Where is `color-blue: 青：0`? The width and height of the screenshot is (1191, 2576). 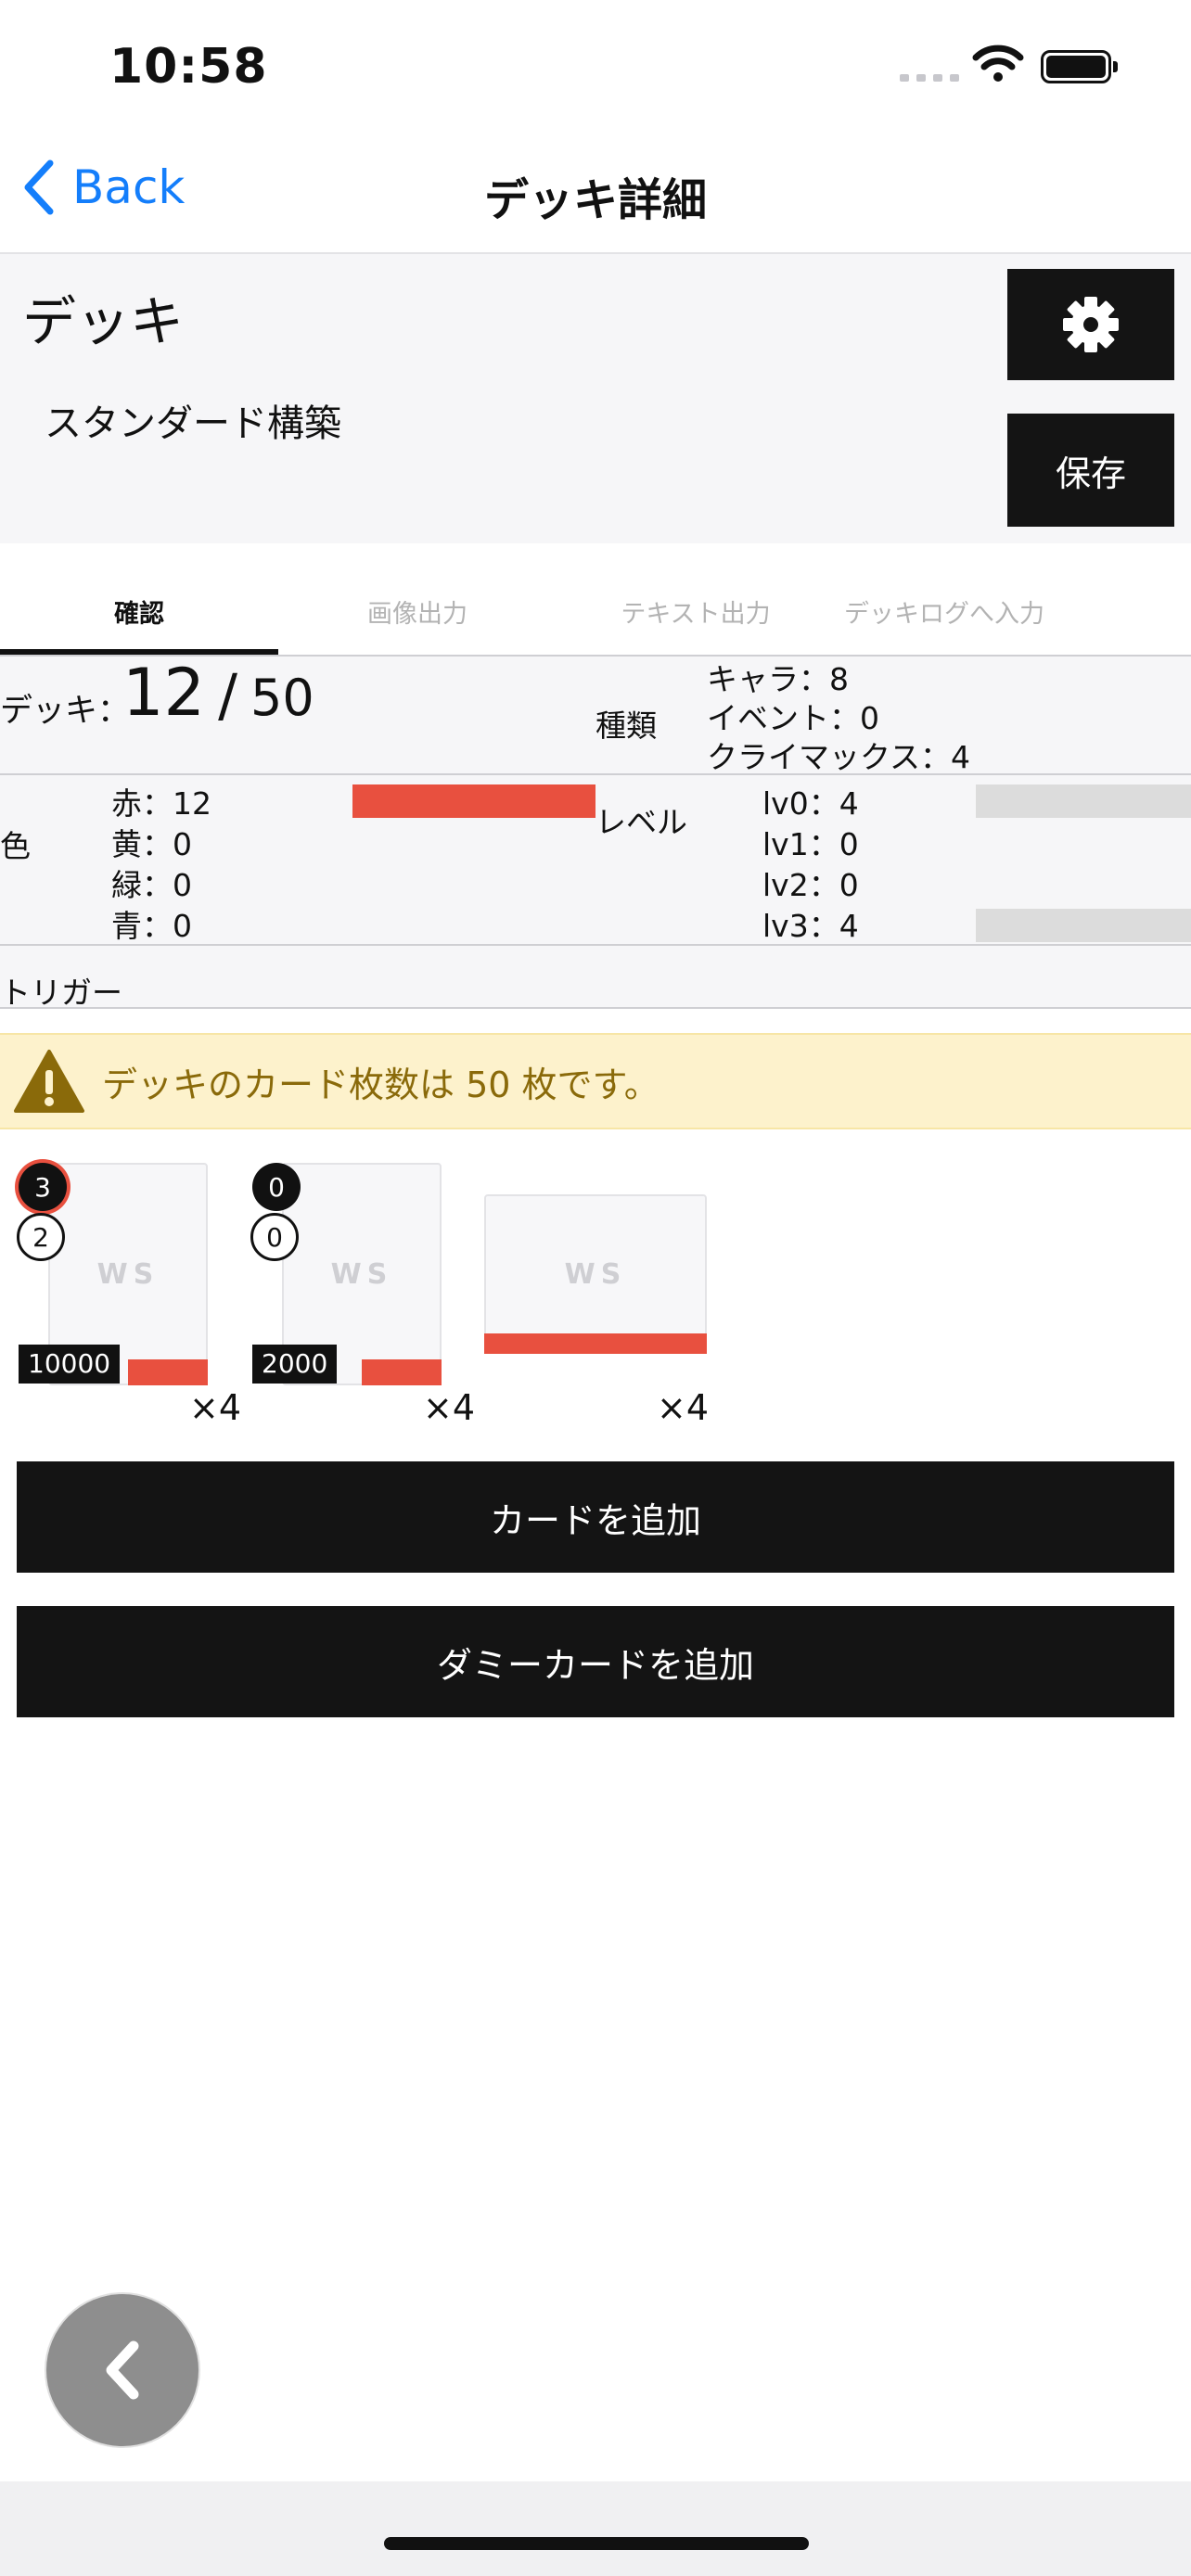
color-blue: 青：0 is located at coordinates (151, 926).